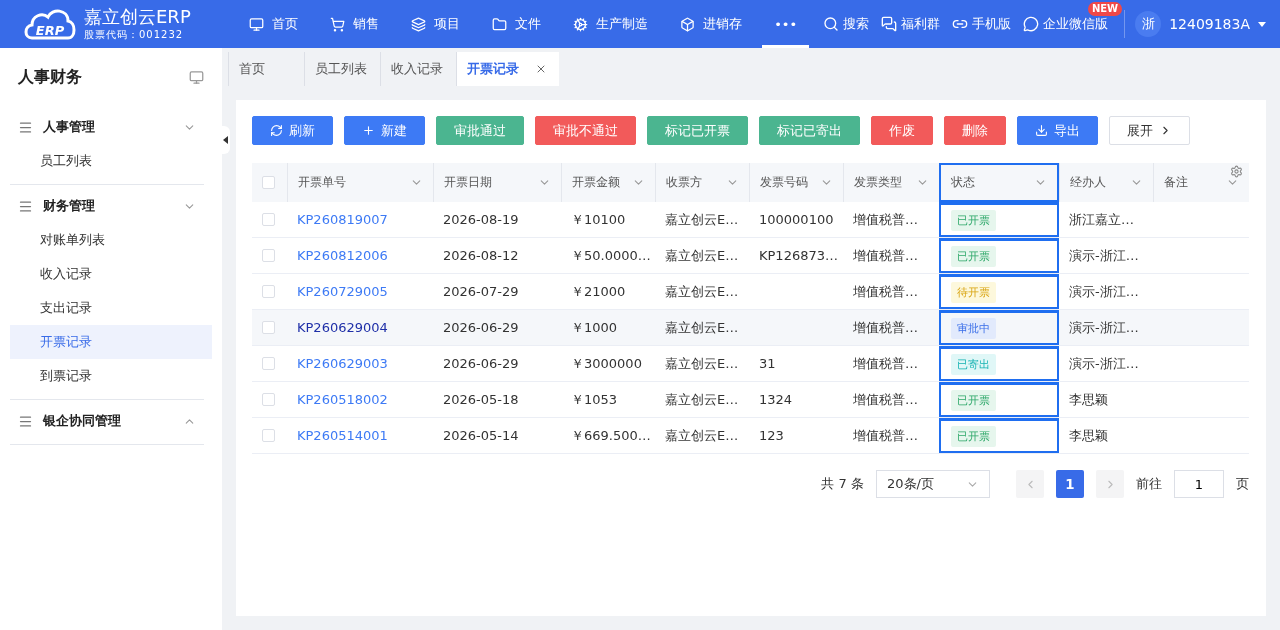  I want to click on next-page-button, so click(1110, 484).